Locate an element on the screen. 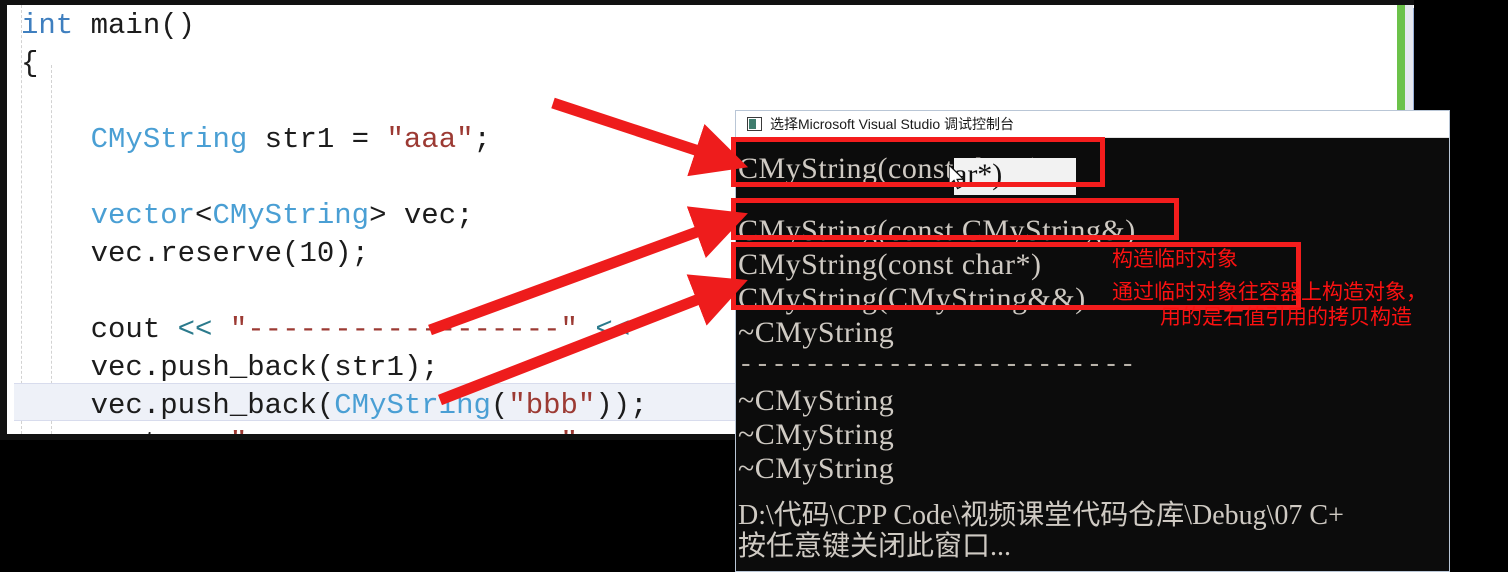 This screenshot has width=1508, height=572. code-token: > vec; is located at coordinates (421, 215).